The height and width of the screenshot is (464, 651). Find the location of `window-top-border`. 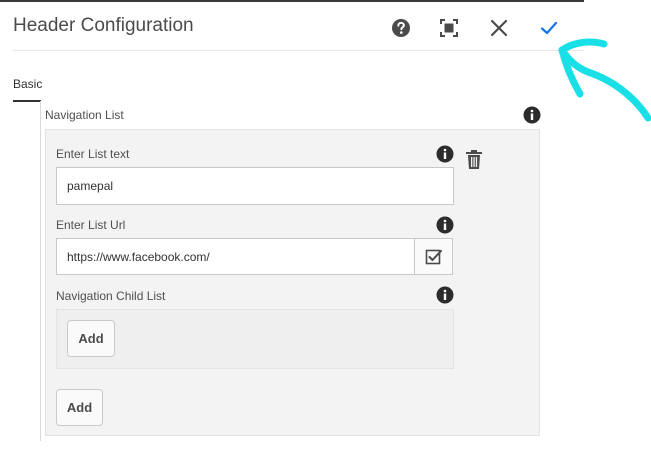

window-top-border is located at coordinates (292, 1).